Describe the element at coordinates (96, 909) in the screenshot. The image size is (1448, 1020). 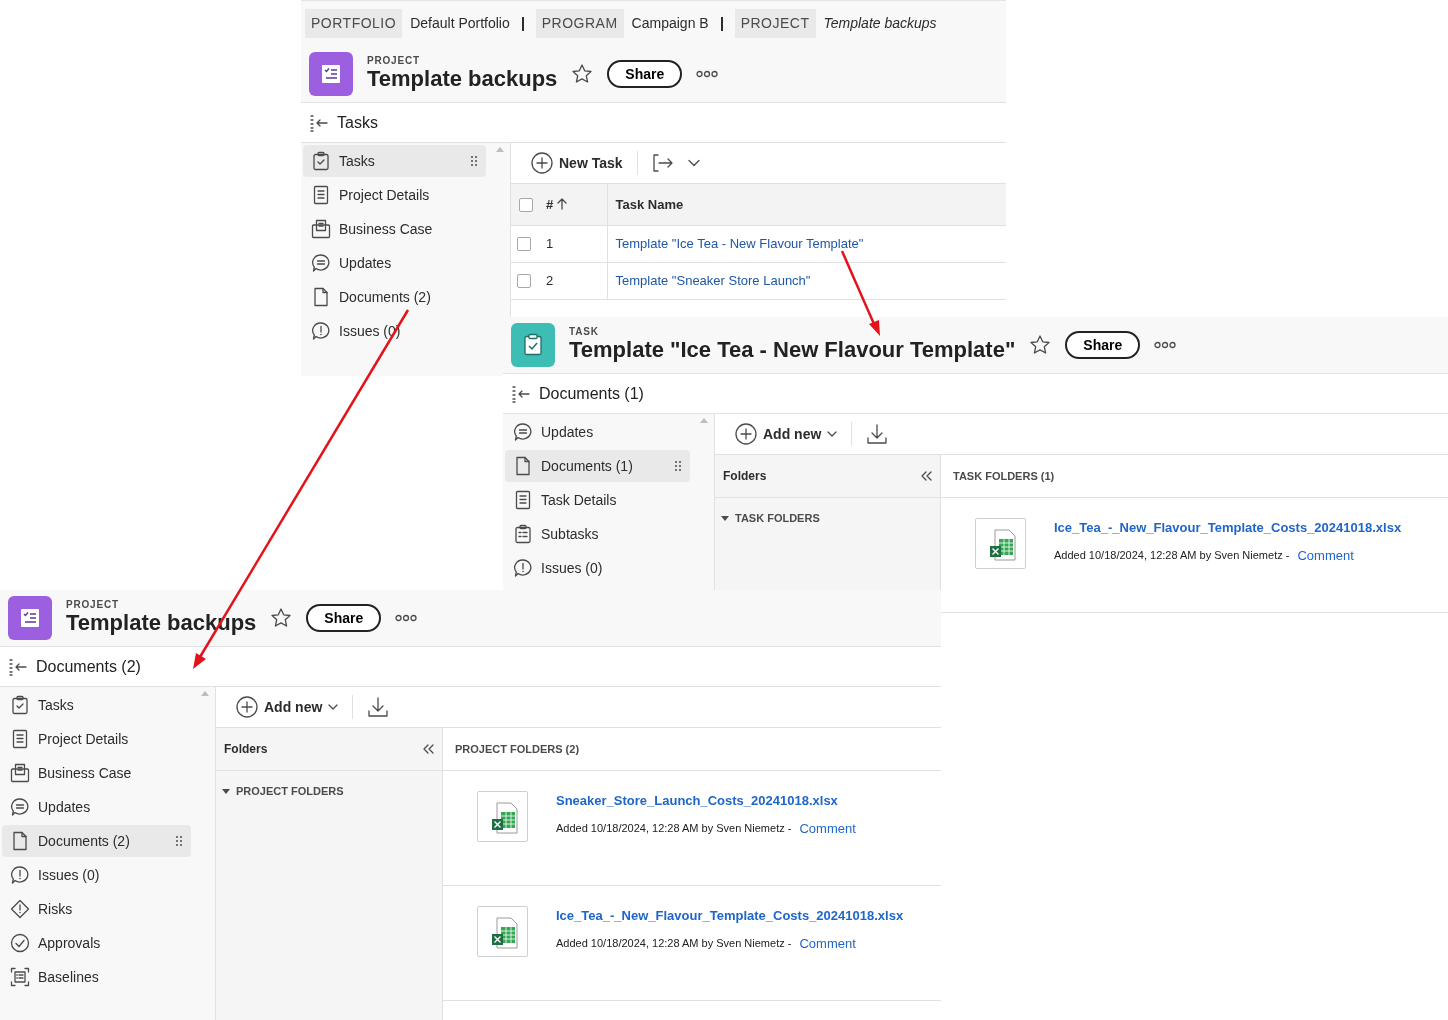
I see `sidebar-item: Risks` at that location.